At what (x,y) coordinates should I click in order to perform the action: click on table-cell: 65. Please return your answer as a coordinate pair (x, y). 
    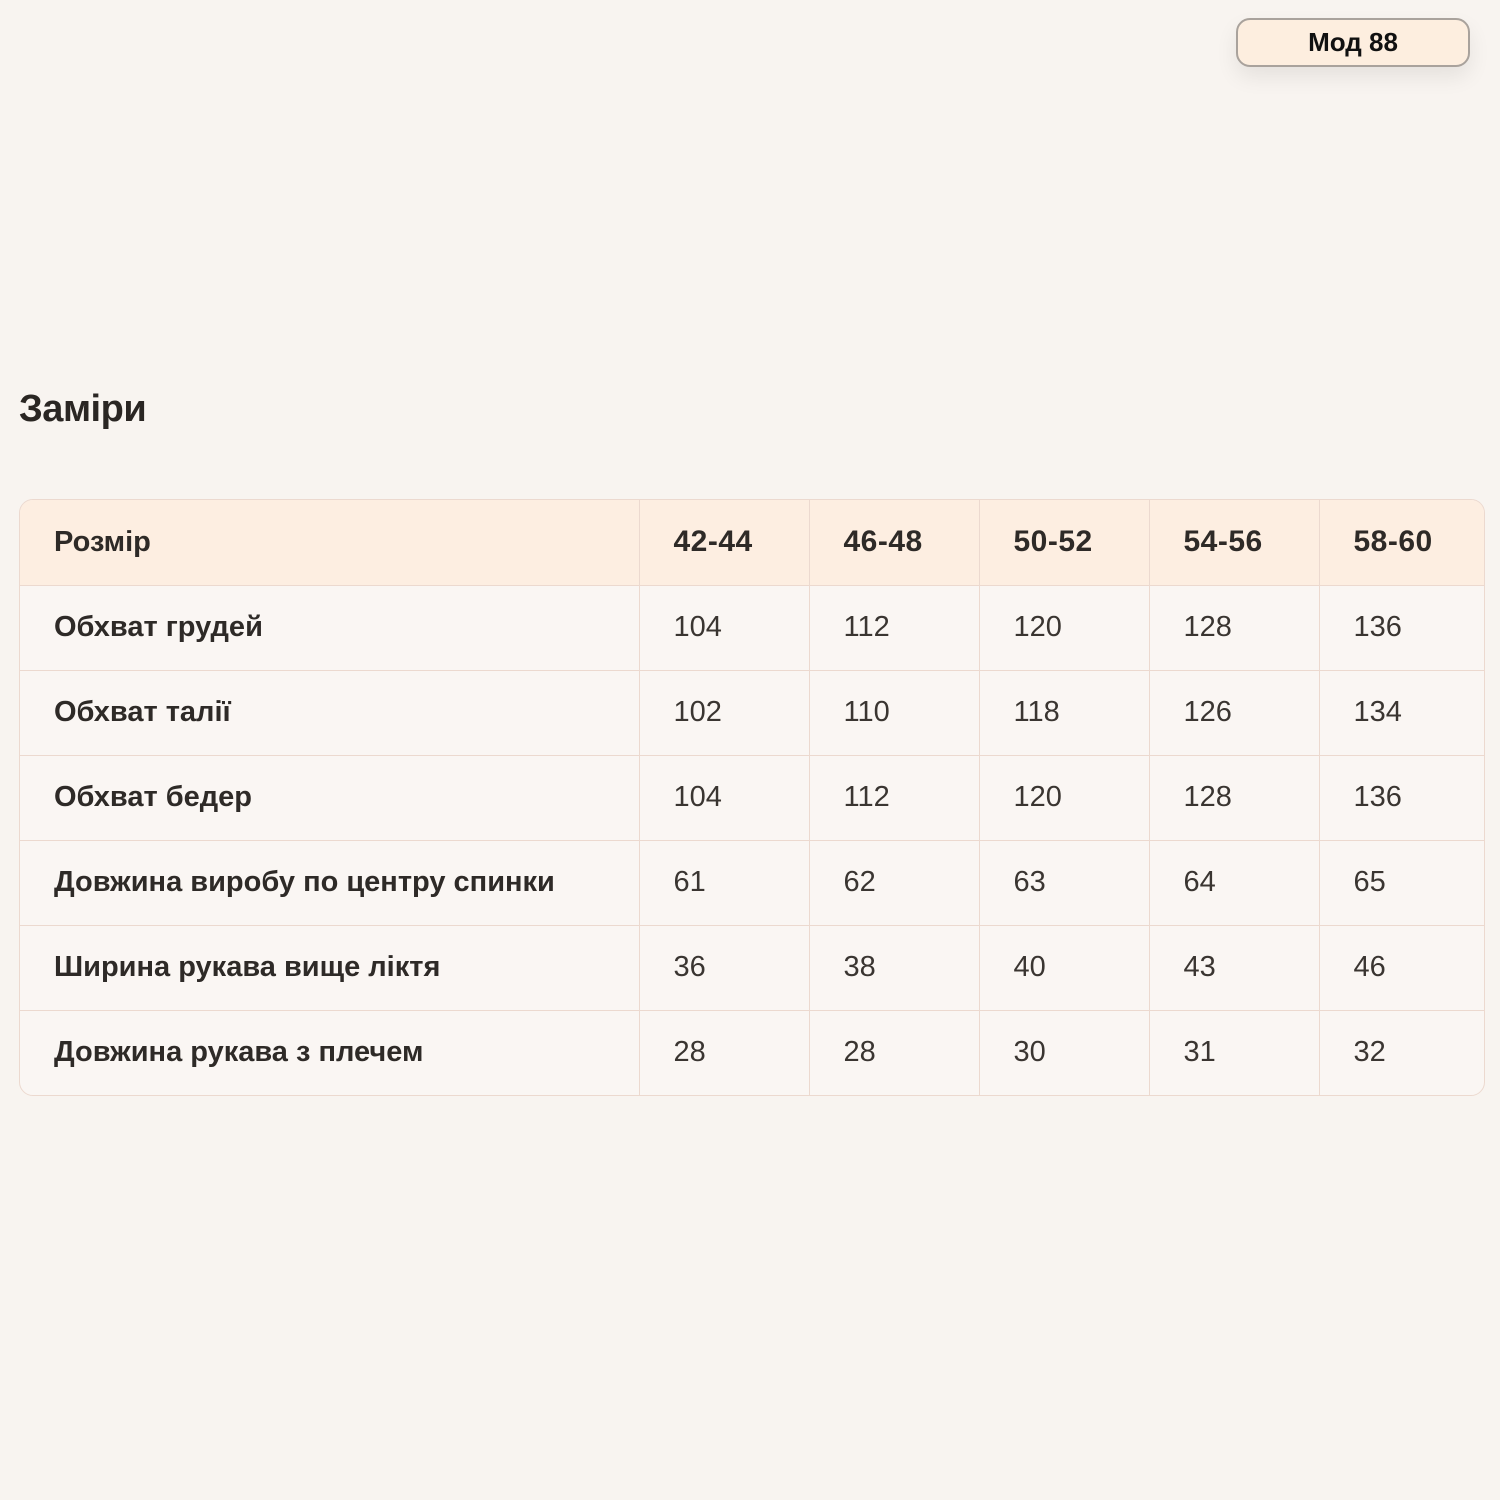
    Looking at the image, I should click on (1401, 883).